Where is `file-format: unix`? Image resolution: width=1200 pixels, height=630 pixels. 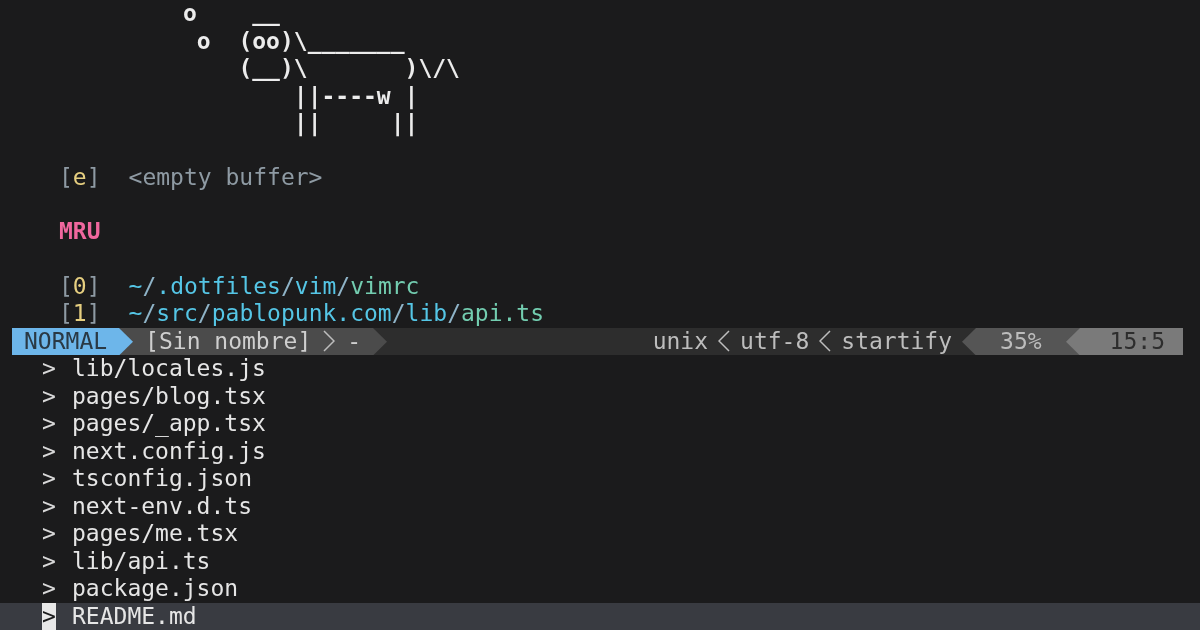 file-format: unix is located at coordinates (680, 341).